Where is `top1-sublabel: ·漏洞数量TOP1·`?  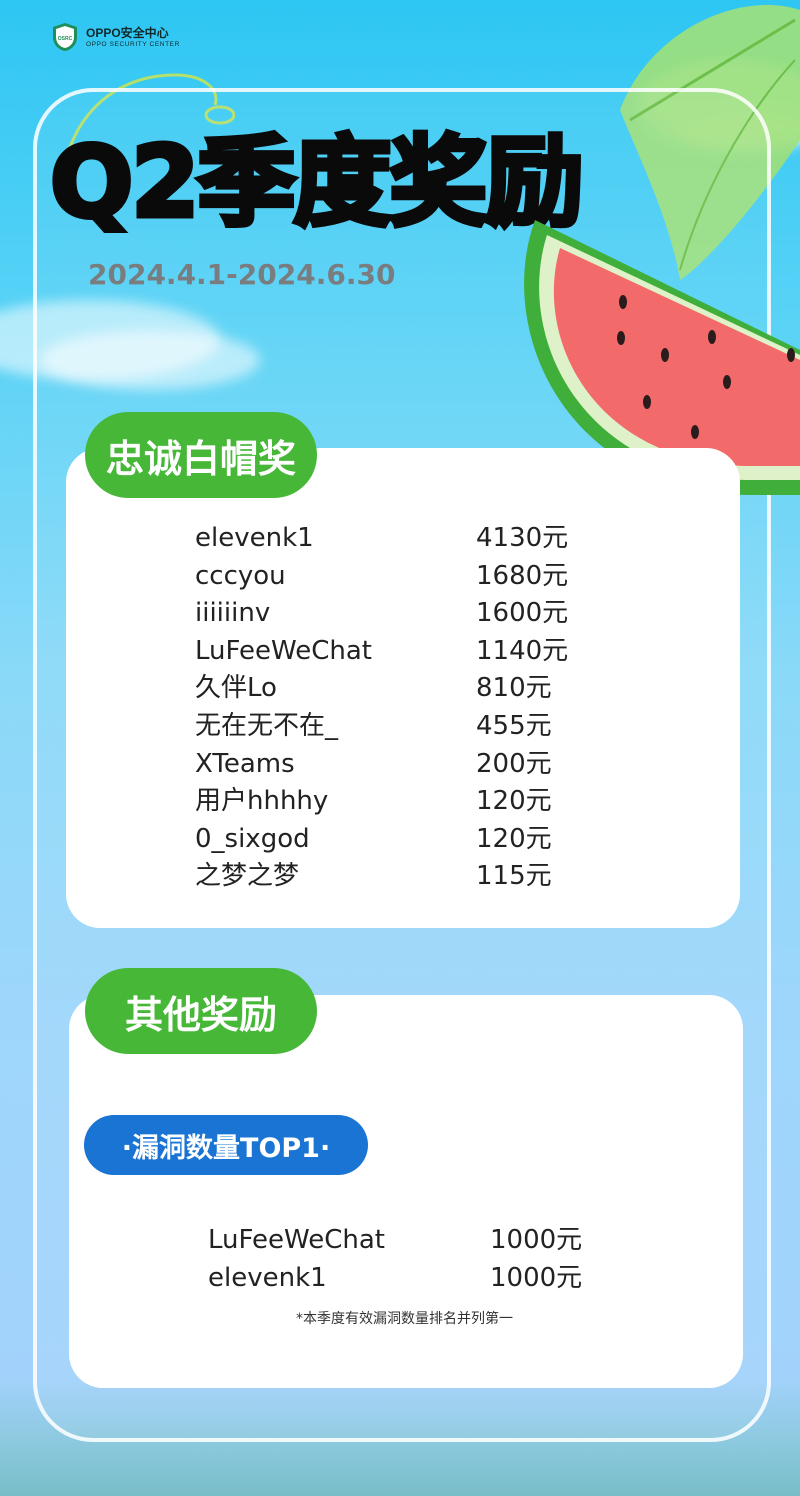 top1-sublabel: ·漏洞数量TOP1· is located at coordinates (226, 1145).